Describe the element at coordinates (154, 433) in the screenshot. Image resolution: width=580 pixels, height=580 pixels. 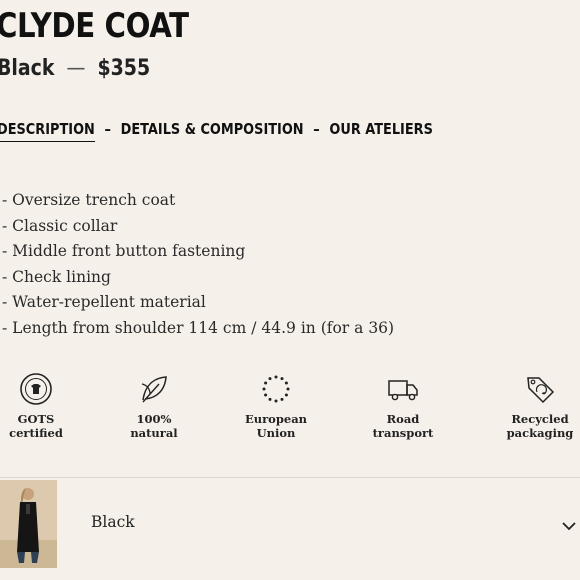
I see `badge-line2: natural` at that location.